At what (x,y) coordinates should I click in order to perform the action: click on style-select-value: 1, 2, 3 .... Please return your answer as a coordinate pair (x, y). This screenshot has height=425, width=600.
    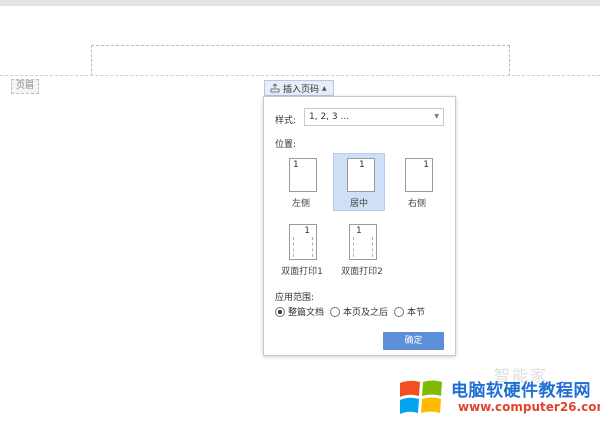
    Looking at the image, I should click on (329, 117).